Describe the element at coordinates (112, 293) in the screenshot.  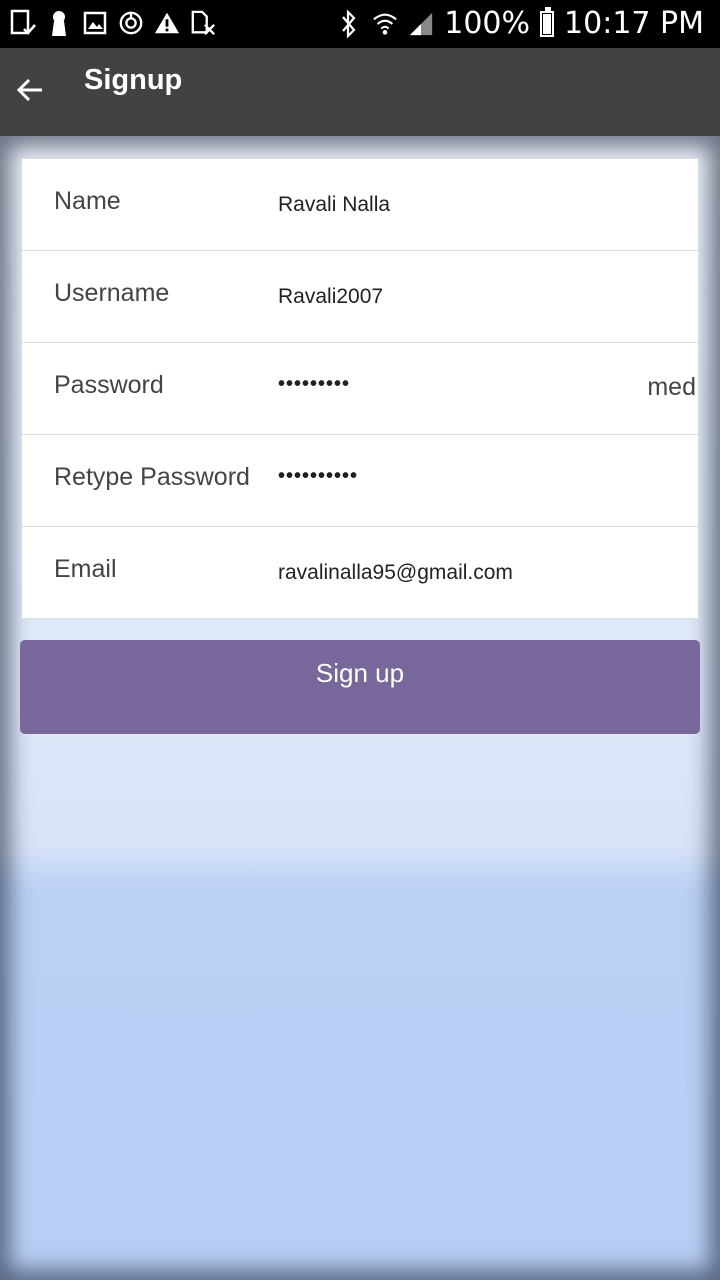
I see `username-label: Username` at that location.